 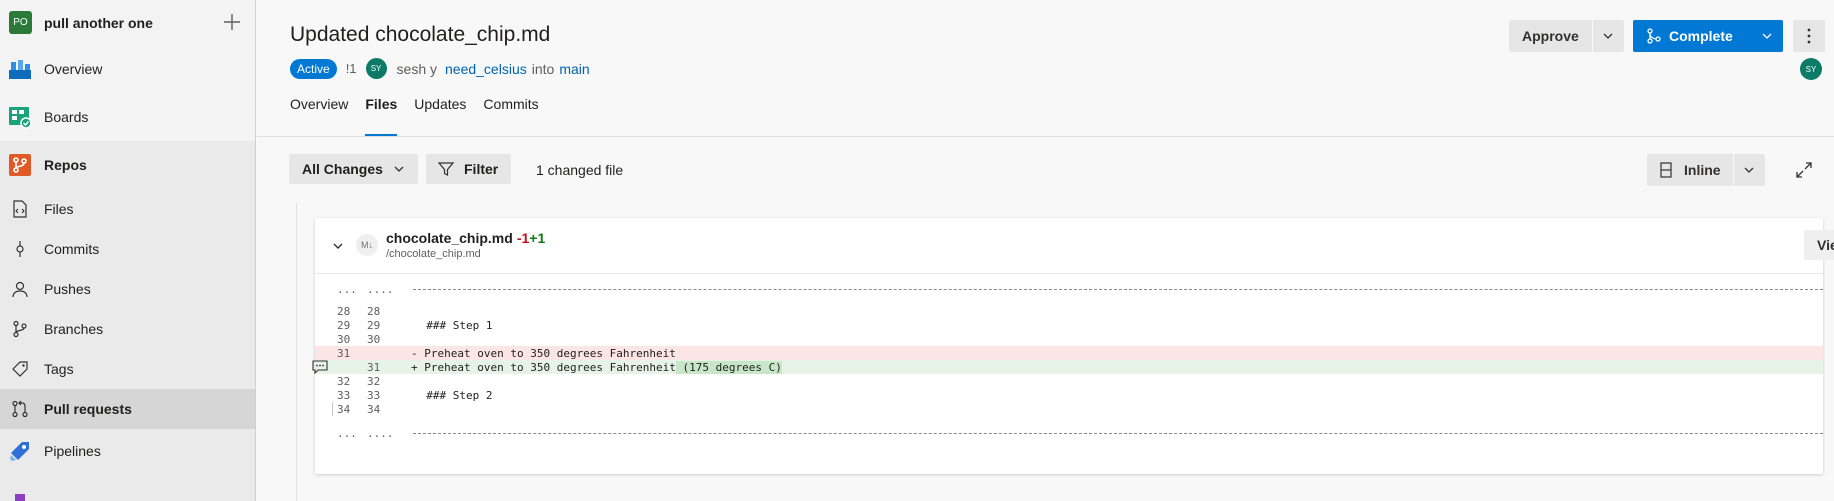 I want to click on markdown-icon: M↓, so click(x=367, y=245).